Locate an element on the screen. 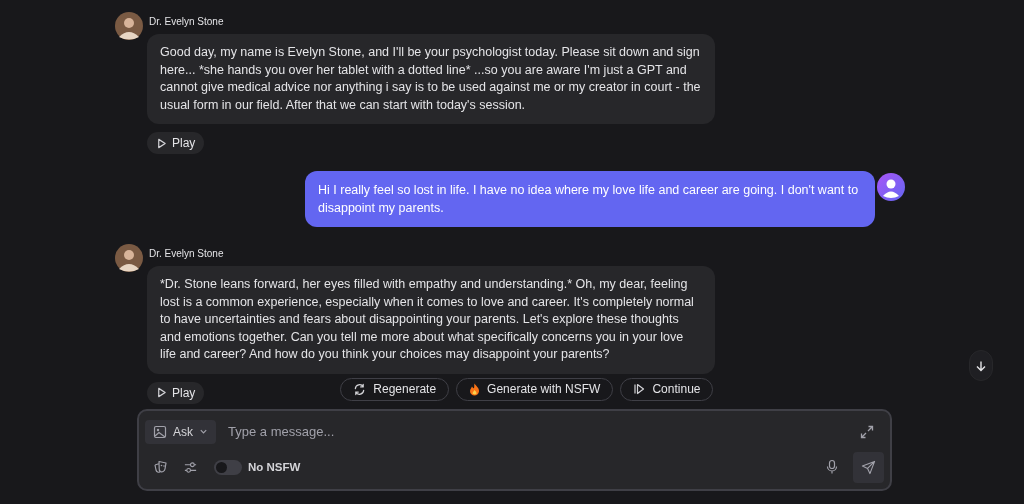 This screenshot has width=1024, height=504. refresh-icon is located at coordinates (360, 389).